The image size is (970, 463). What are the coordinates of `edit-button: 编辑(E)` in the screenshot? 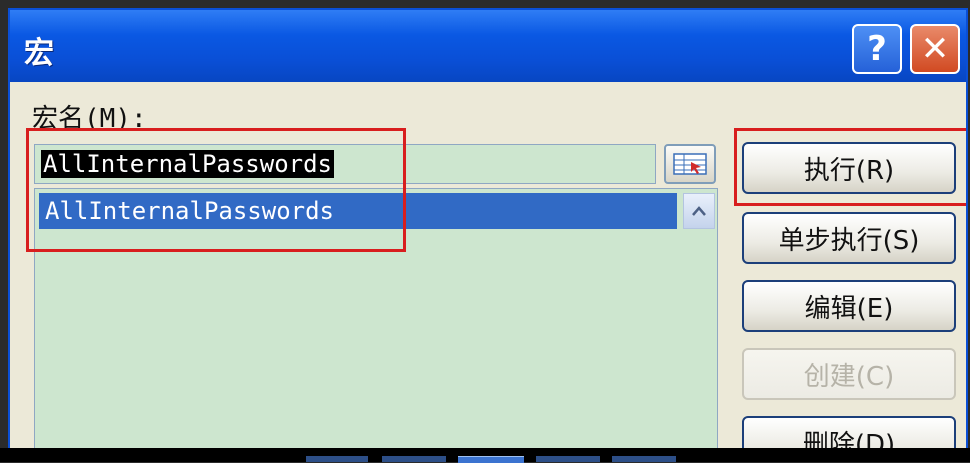 It's located at (849, 306).